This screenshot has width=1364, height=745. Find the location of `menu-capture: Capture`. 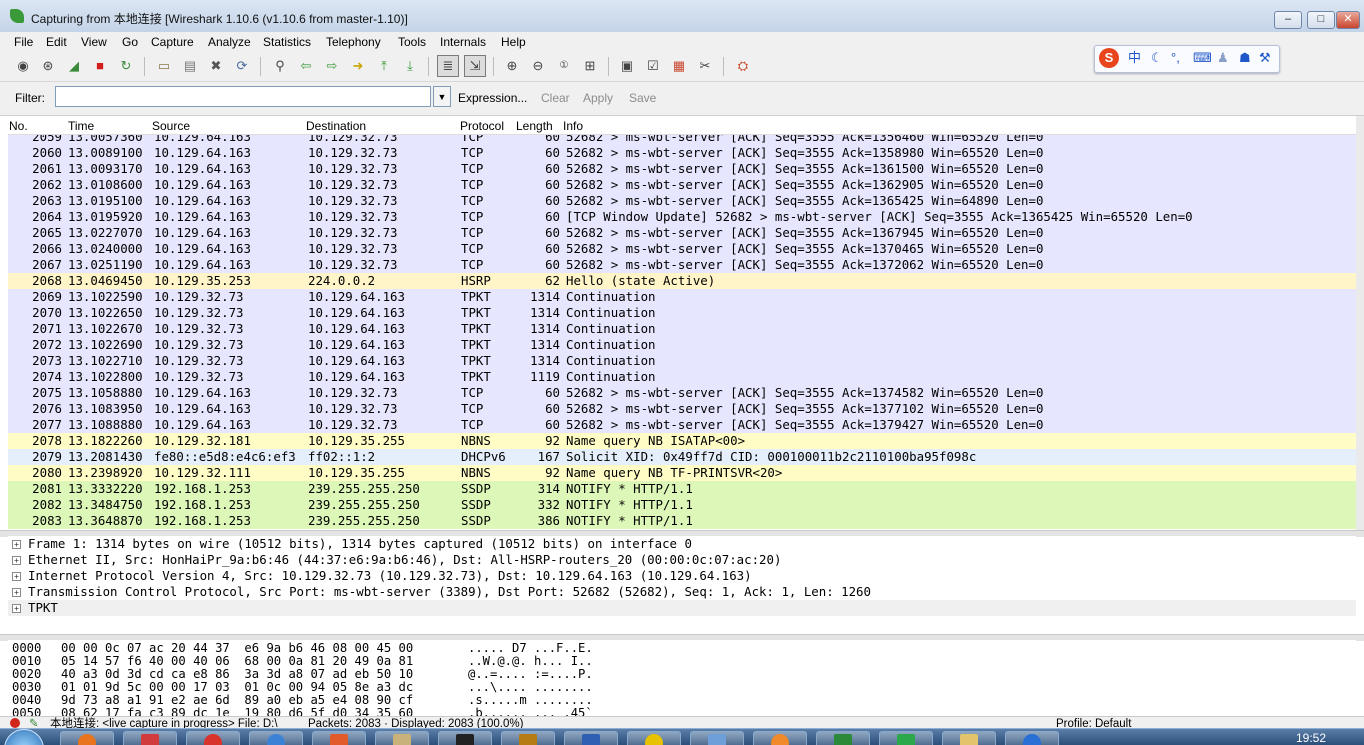

menu-capture: Capture is located at coordinates (172, 42).